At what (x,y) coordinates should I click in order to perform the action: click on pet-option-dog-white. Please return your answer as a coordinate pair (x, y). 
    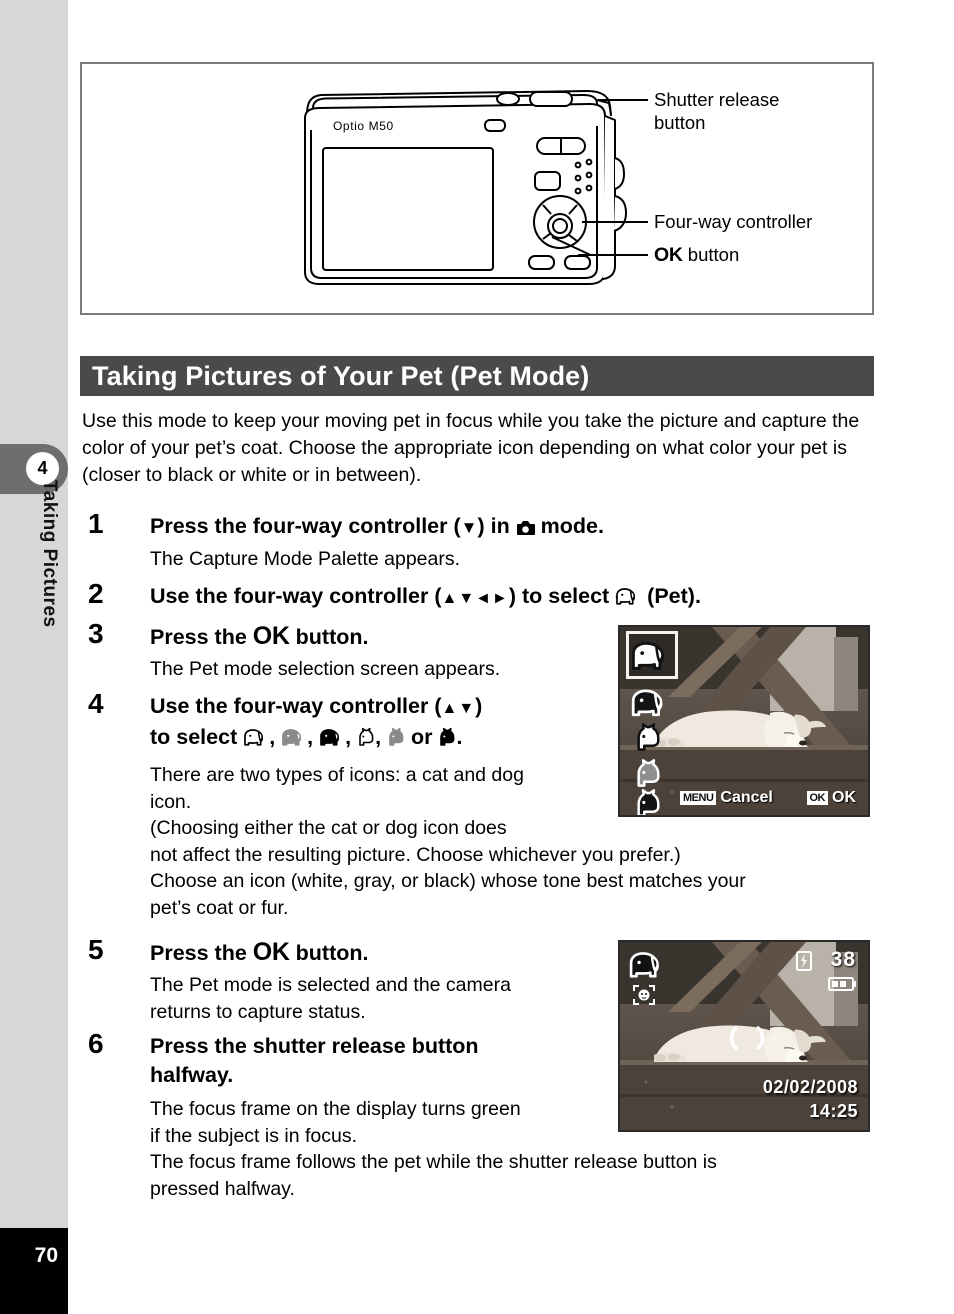
    Looking at the image, I should click on (652, 655).